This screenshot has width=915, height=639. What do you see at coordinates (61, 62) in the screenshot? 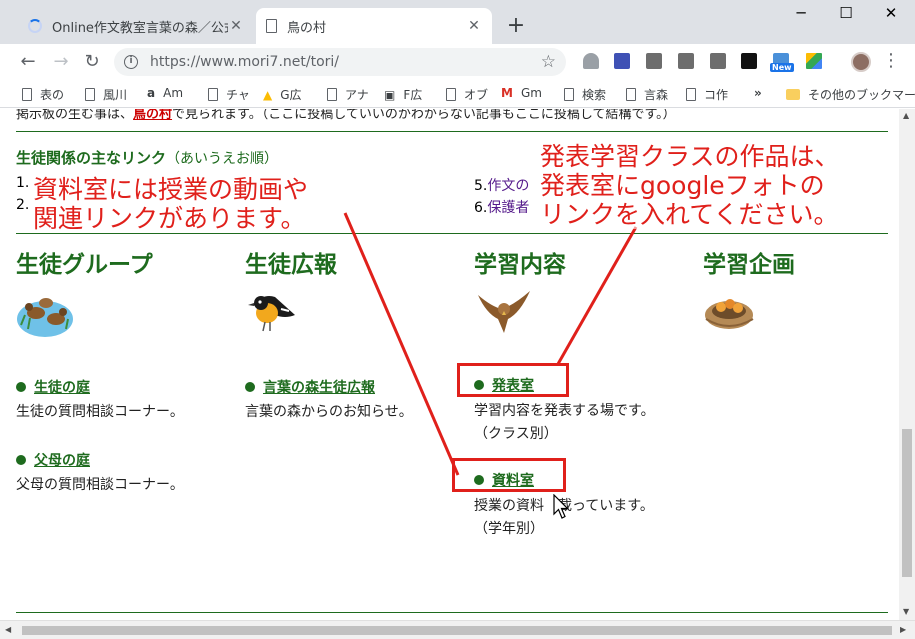
I see `forward-button: →` at bounding box center [61, 62].